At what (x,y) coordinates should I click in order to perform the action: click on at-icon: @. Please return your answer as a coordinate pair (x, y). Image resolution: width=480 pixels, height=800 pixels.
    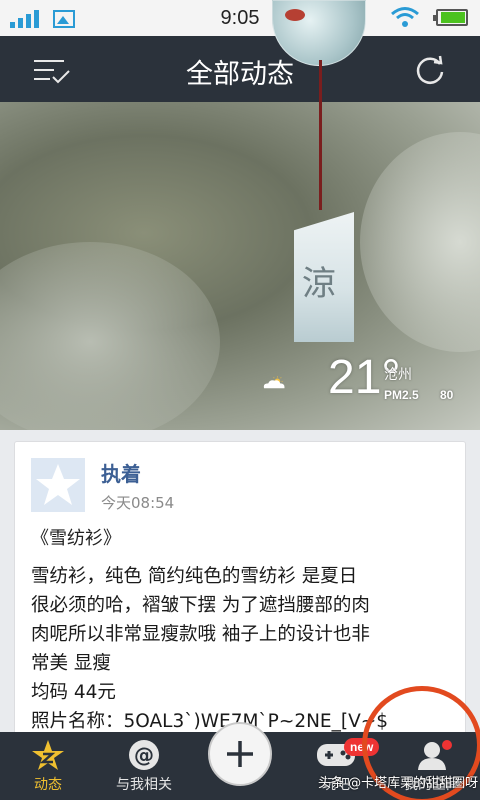
    Looking at the image, I should click on (144, 755).